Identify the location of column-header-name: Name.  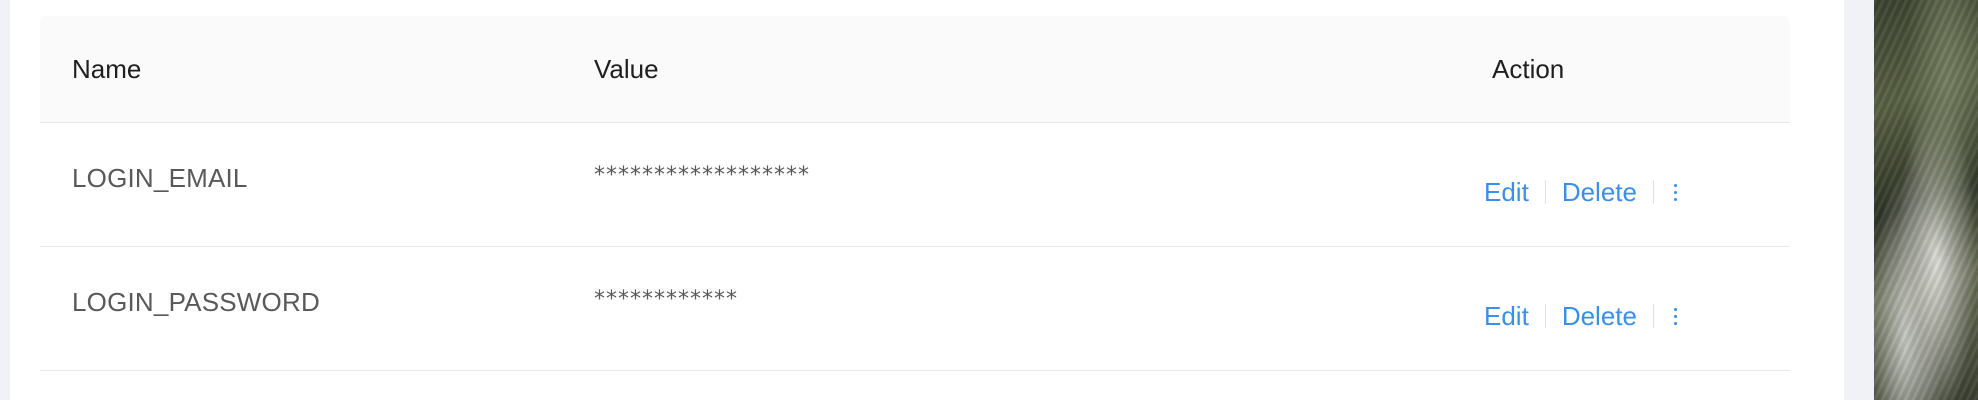
(107, 69).